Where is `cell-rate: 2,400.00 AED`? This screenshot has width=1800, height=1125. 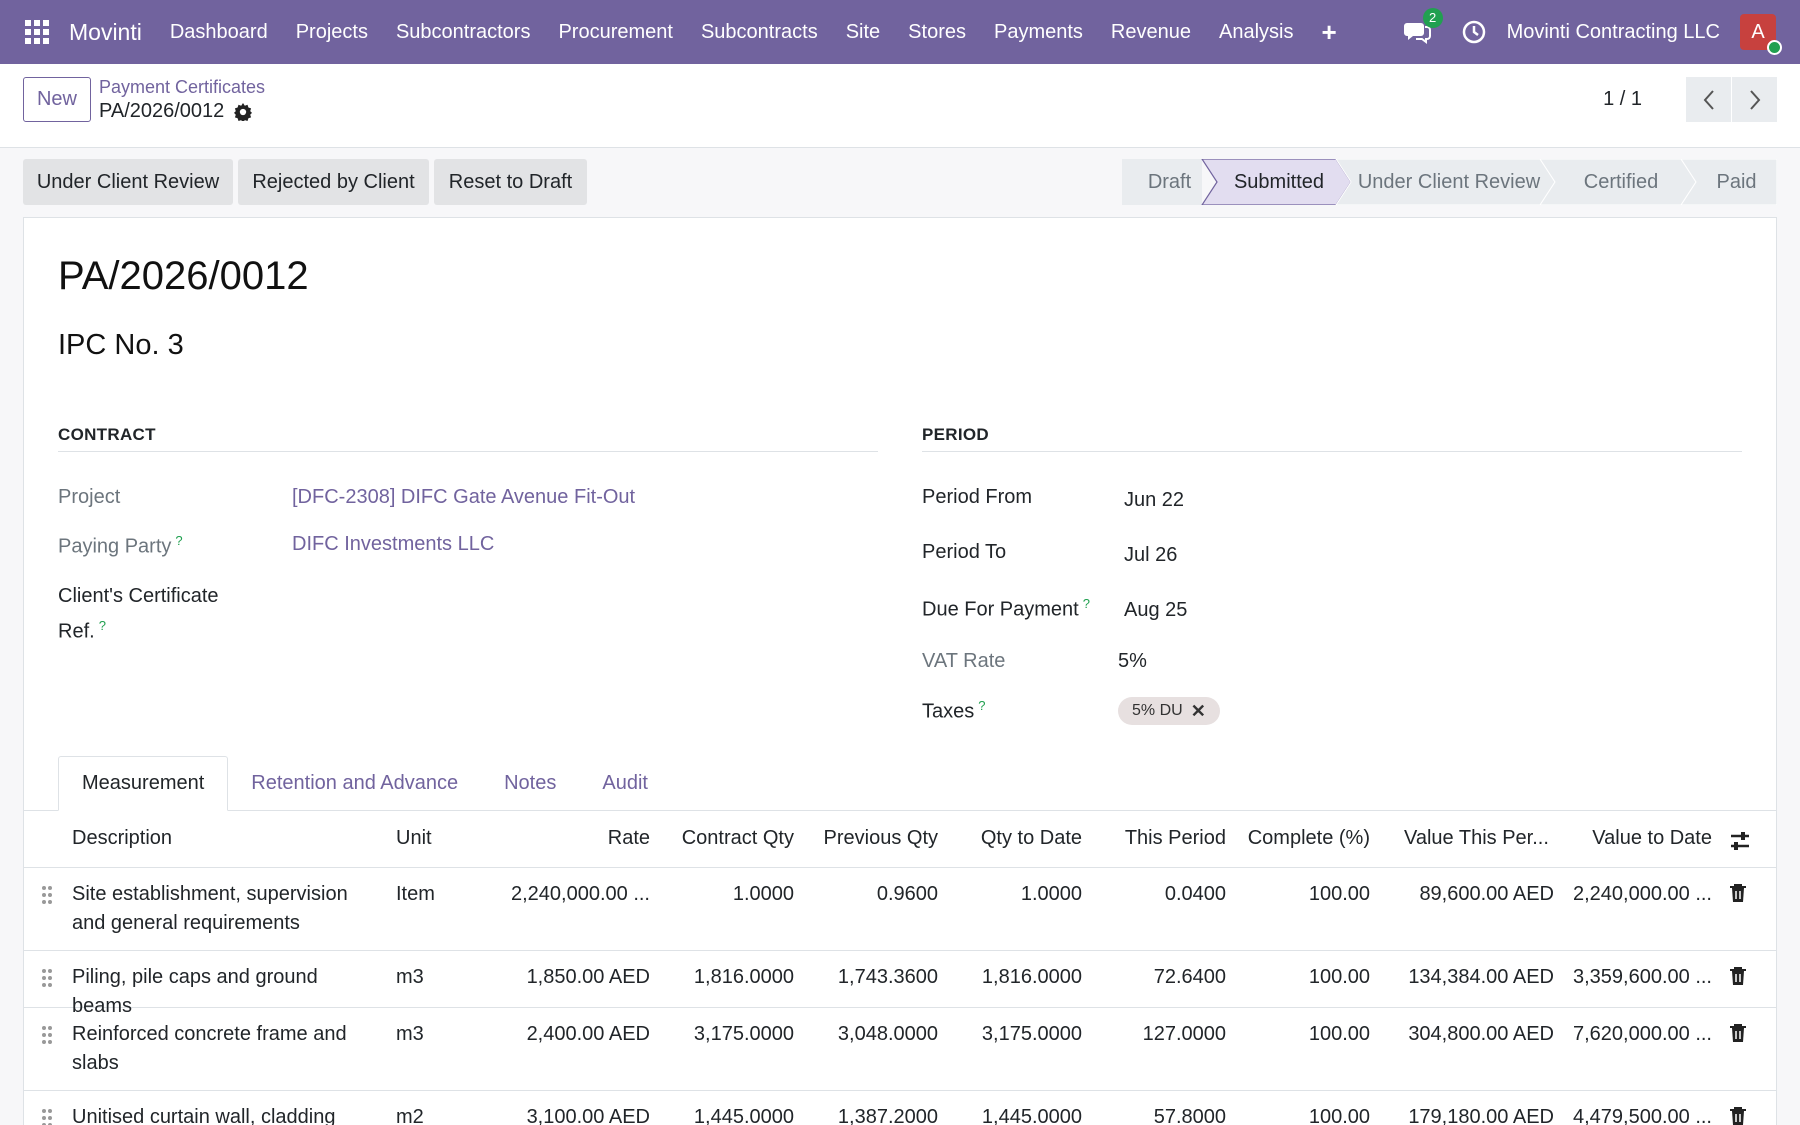 cell-rate: 2,400.00 AED is located at coordinates (577, 1034).